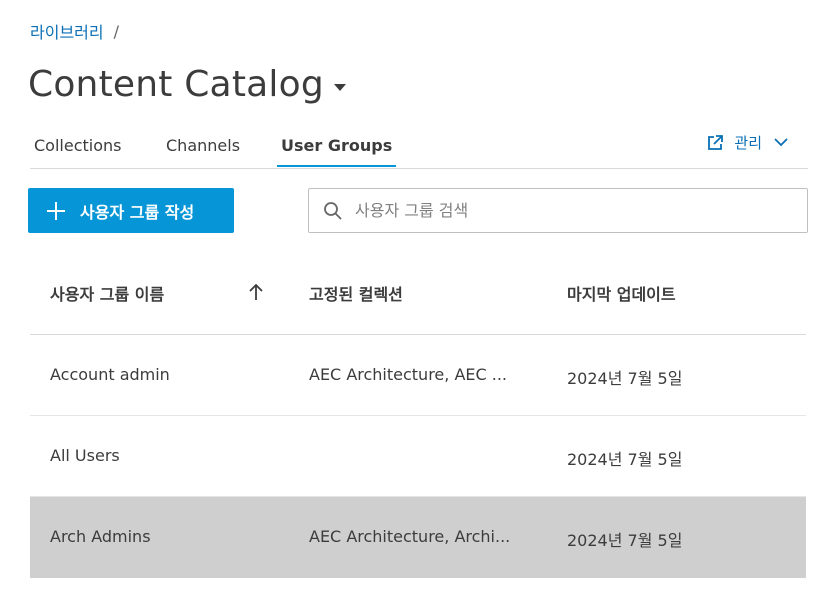  I want to click on catalog-title-dropdown: Content Catalog, so click(187, 84).